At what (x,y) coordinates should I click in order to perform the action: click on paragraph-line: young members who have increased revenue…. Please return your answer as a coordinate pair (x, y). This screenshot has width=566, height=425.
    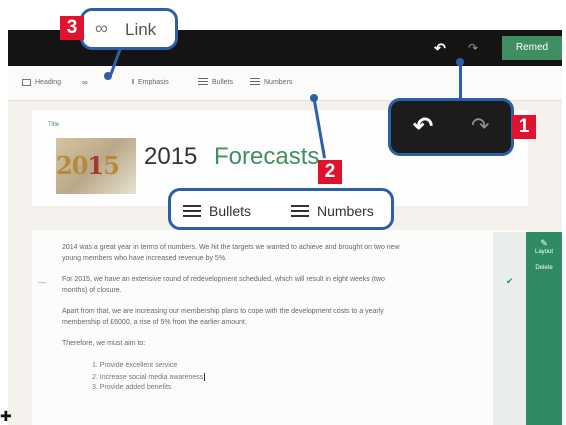
    Looking at the image, I should click on (277, 258).